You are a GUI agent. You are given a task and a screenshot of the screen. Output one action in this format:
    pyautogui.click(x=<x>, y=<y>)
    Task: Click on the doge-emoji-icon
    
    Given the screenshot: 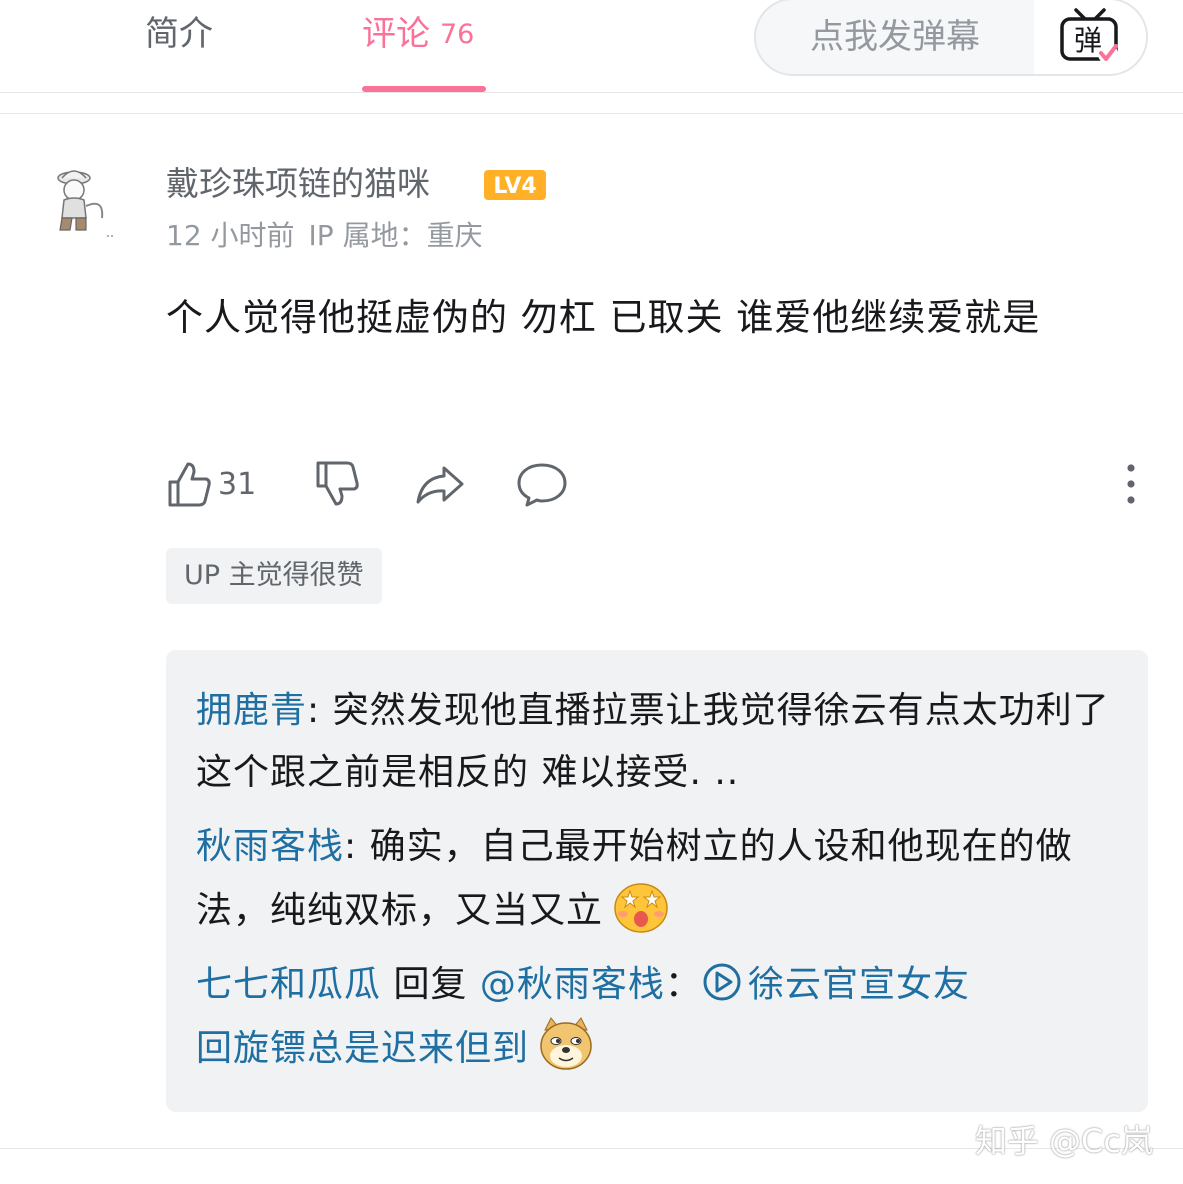 What is the action you would take?
    pyautogui.click(x=566, y=1043)
    